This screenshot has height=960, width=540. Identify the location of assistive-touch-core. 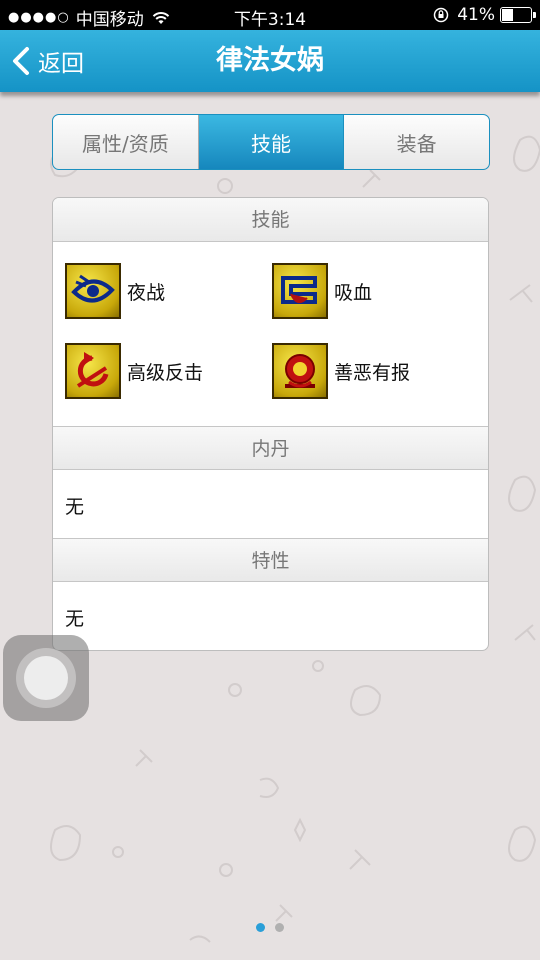
(46, 678).